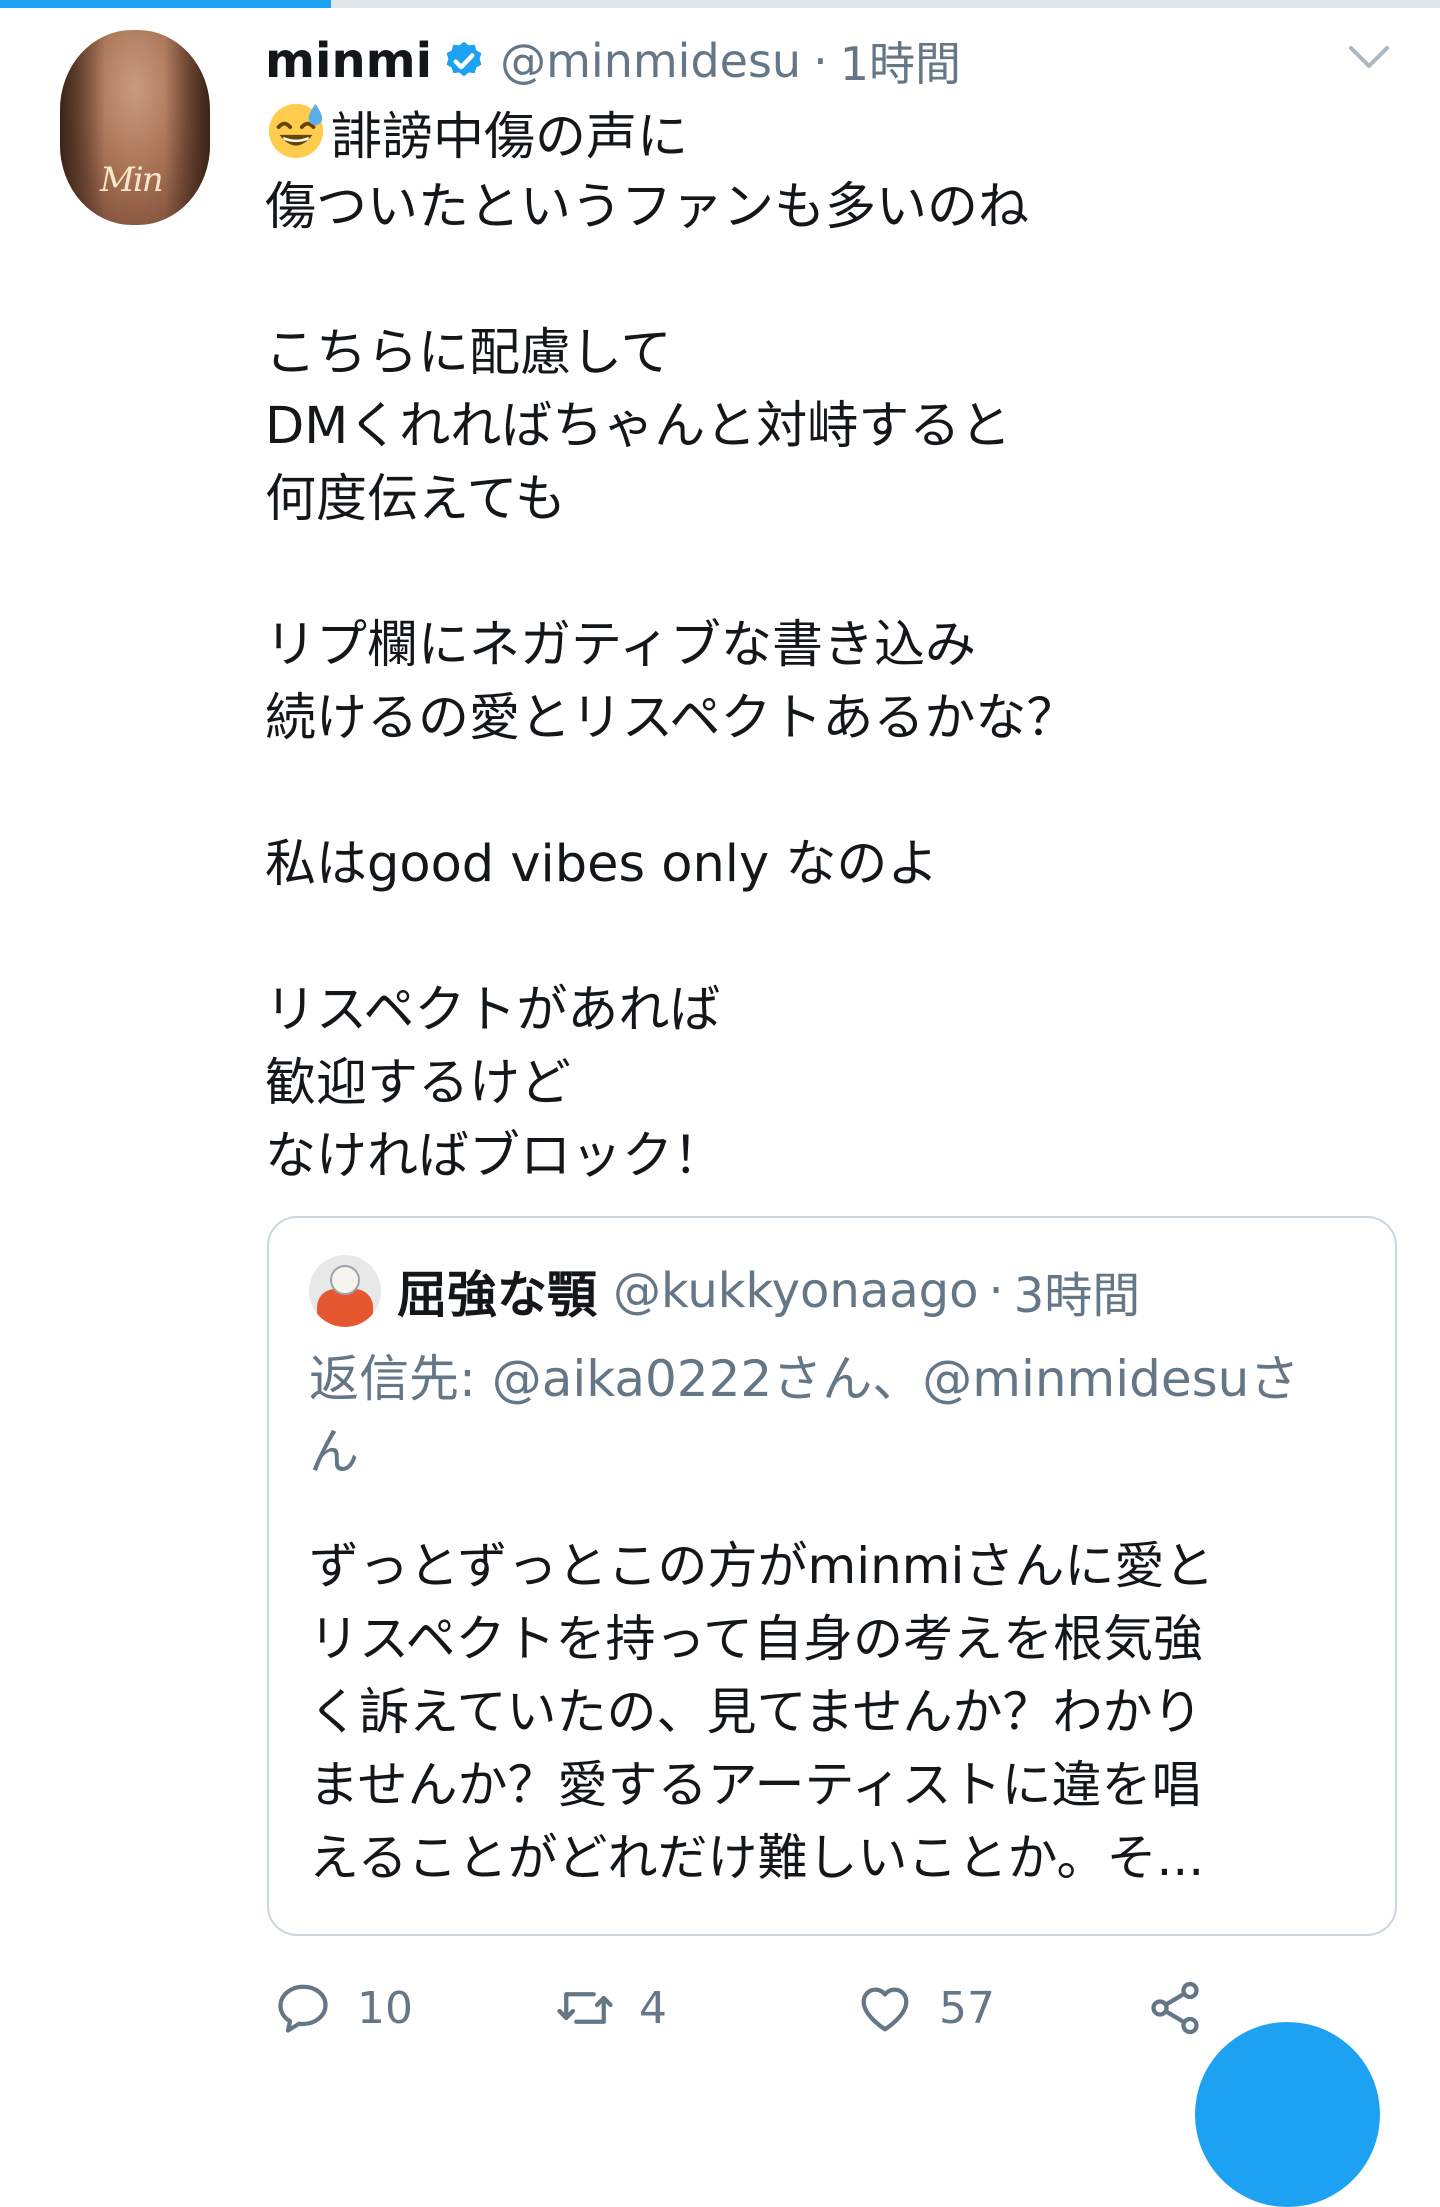  Describe the element at coordinates (602, 864) in the screenshot. I see `tweet-line: 私はgood vibes only なのよ` at that location.